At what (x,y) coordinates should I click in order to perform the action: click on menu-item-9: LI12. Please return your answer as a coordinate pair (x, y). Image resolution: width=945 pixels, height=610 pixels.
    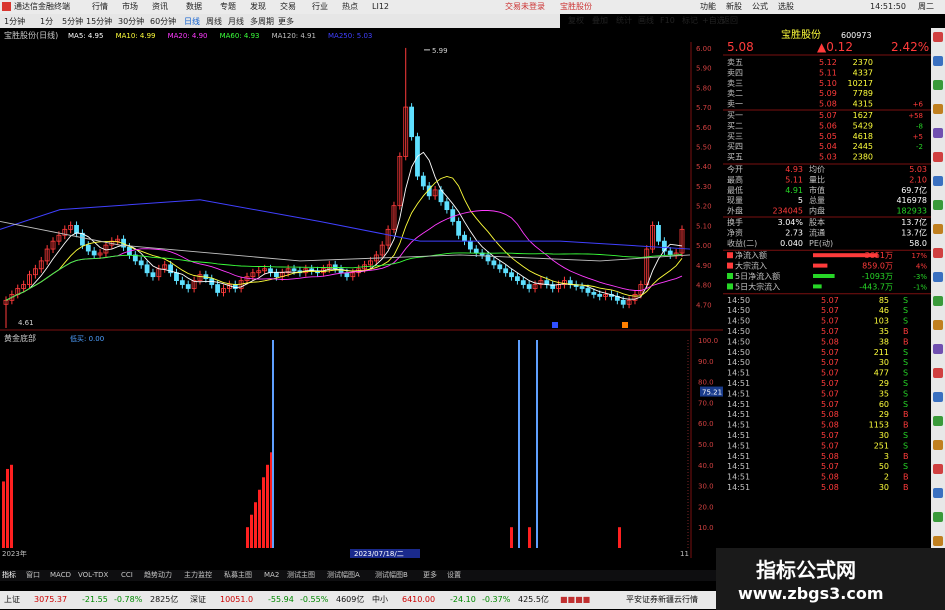
    Looking at the image, I should click on (380, 6).